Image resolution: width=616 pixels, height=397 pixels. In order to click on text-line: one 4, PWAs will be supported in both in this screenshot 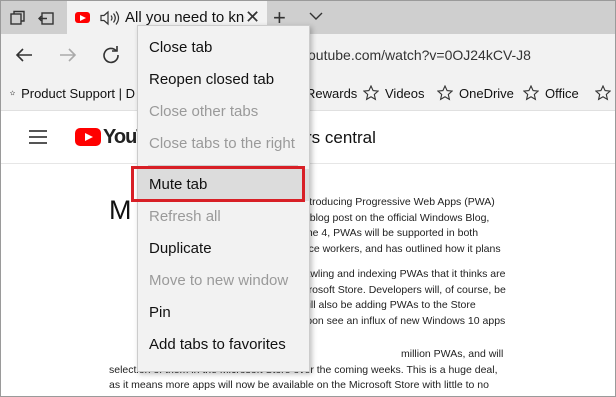, I will do `click(390, 233)`.